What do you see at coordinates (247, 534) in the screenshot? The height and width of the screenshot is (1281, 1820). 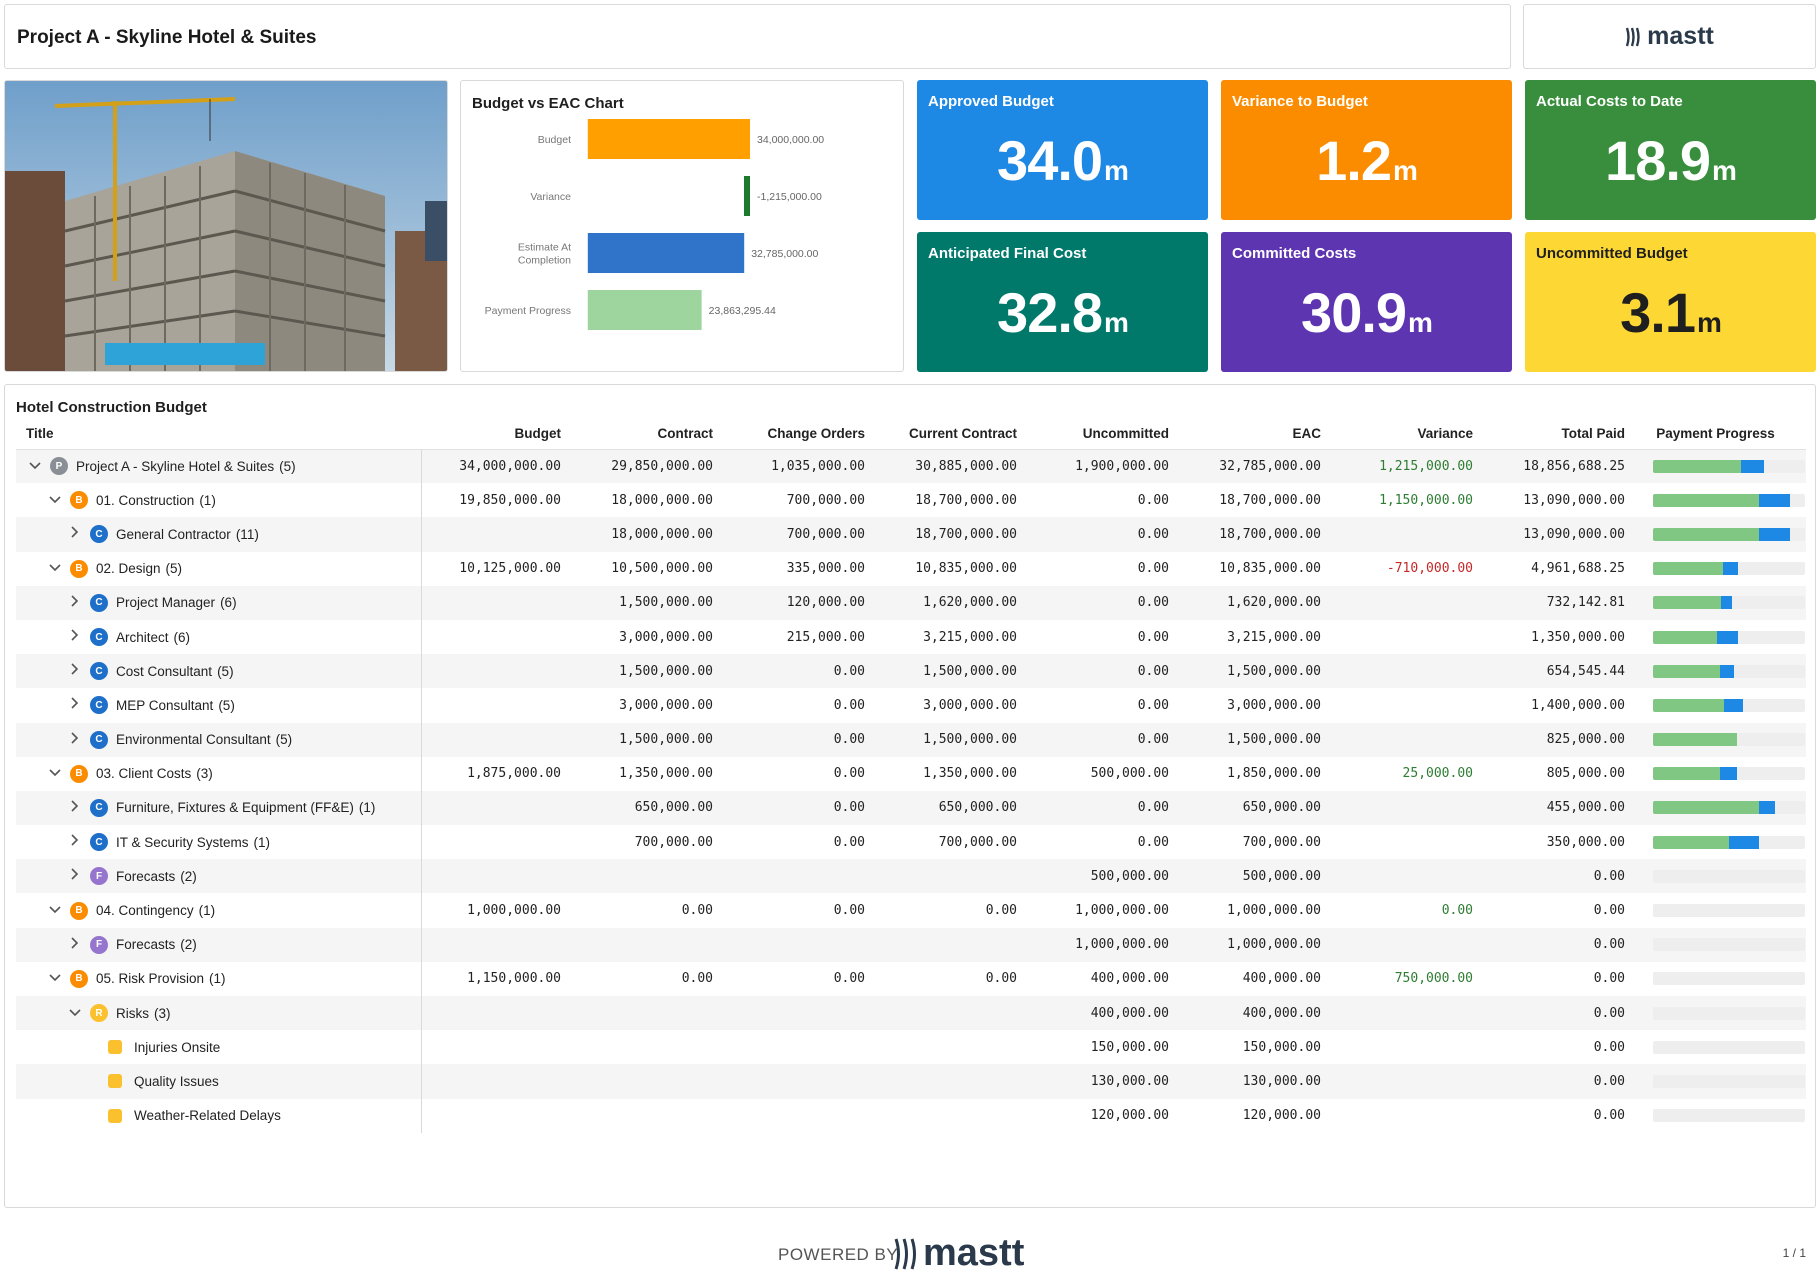 I see `row-count: (11)` at bounding box center [247, 534].